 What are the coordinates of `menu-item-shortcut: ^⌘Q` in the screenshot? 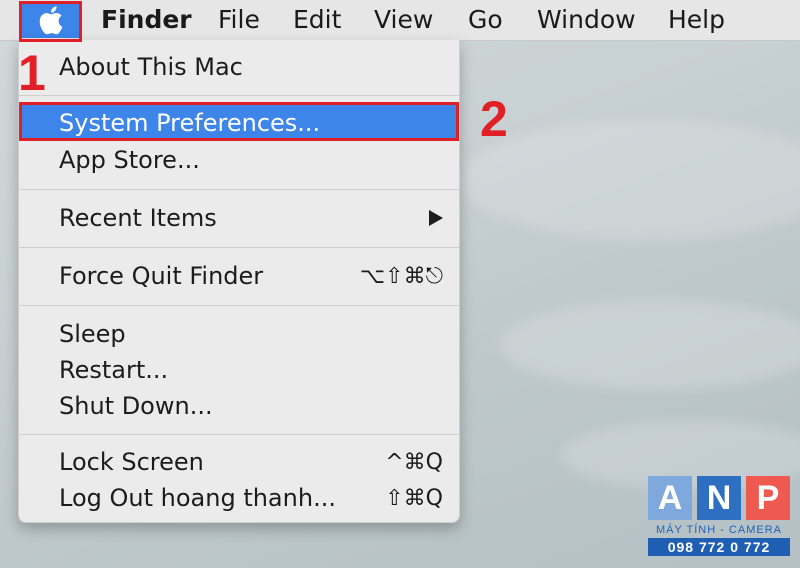 It's located at (414, 462).